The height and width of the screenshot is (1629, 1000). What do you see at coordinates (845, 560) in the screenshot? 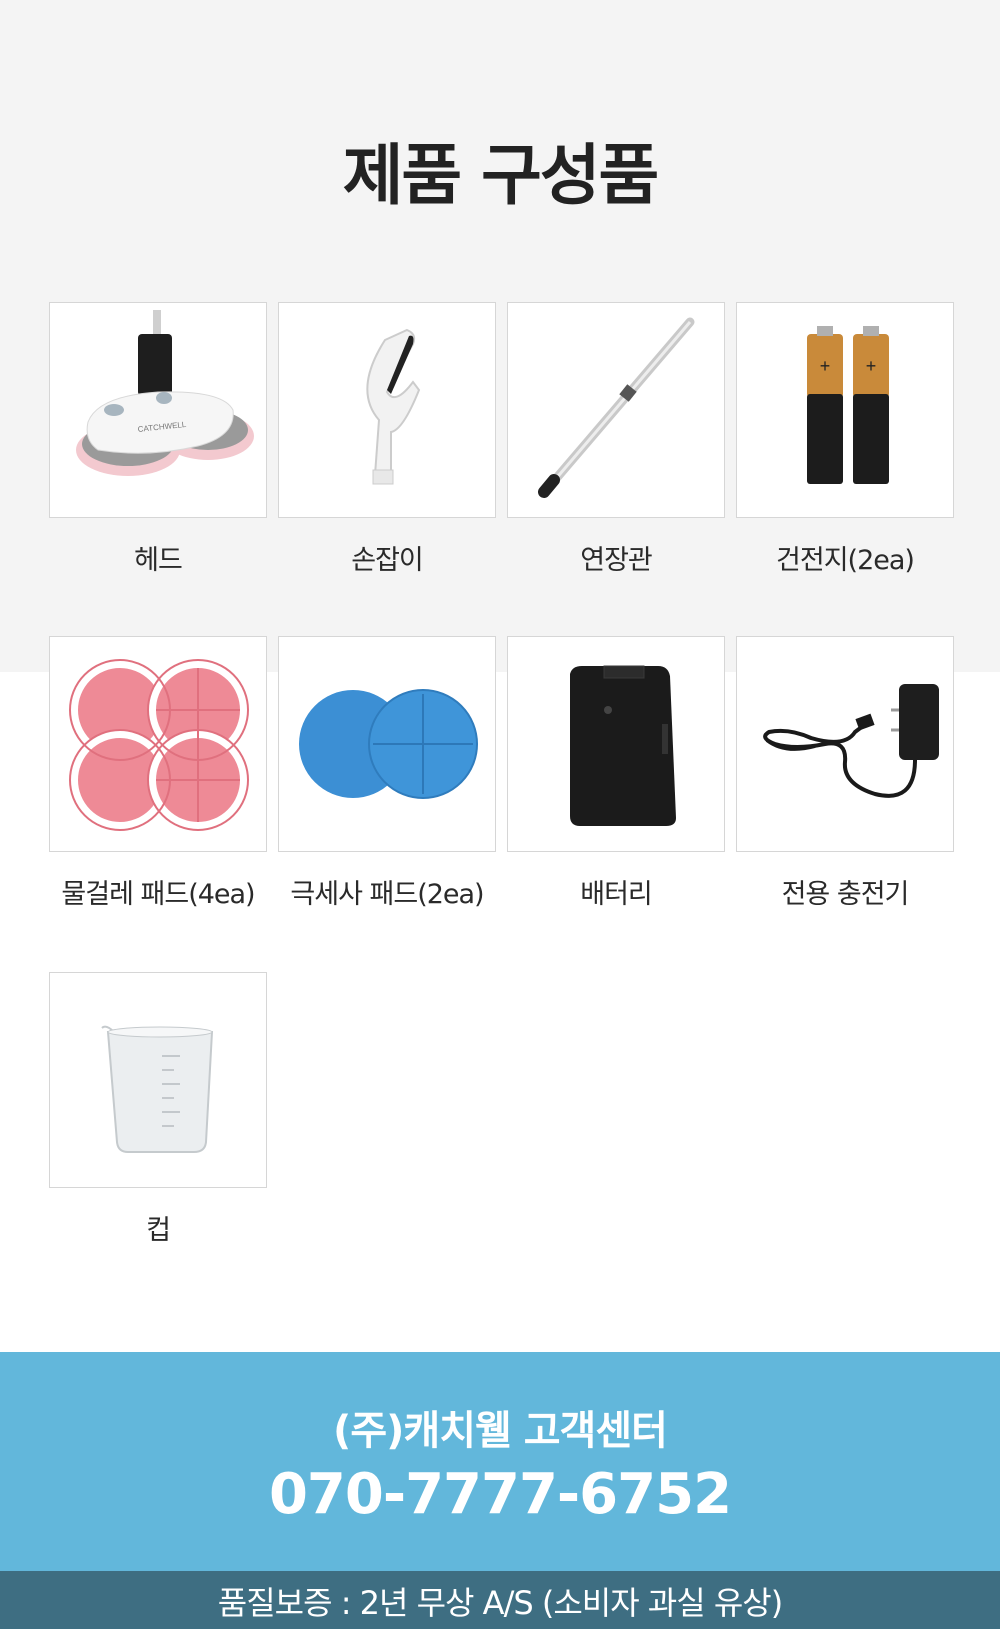
I see `component-label: 건전지(2ea)` at bounding box center [845, 560].